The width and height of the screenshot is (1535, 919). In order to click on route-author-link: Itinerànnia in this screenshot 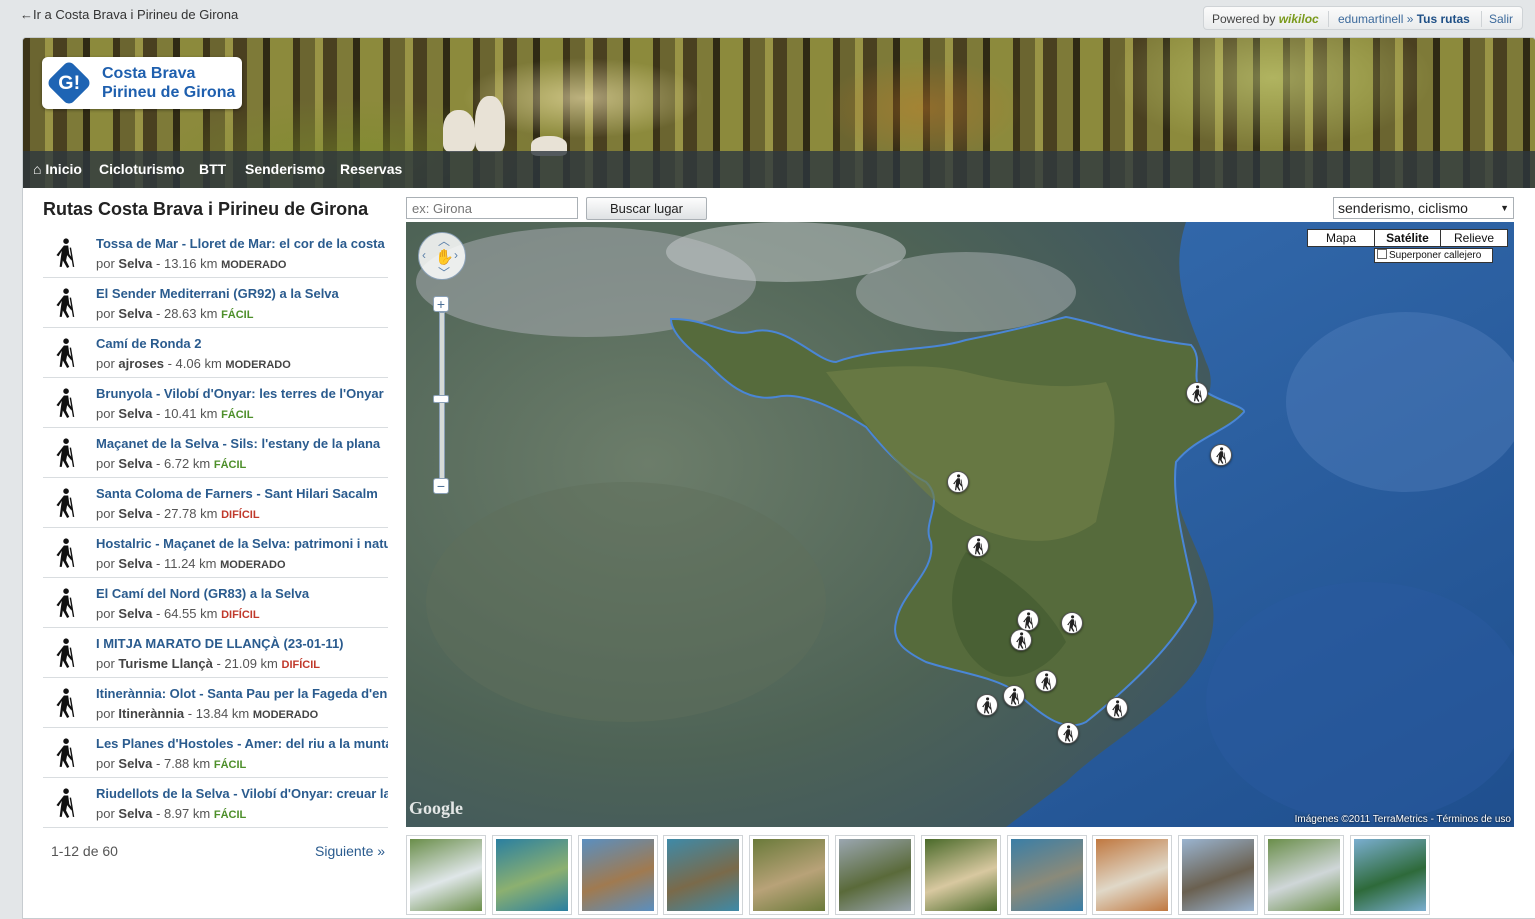, I will do `click(151, 713)`.